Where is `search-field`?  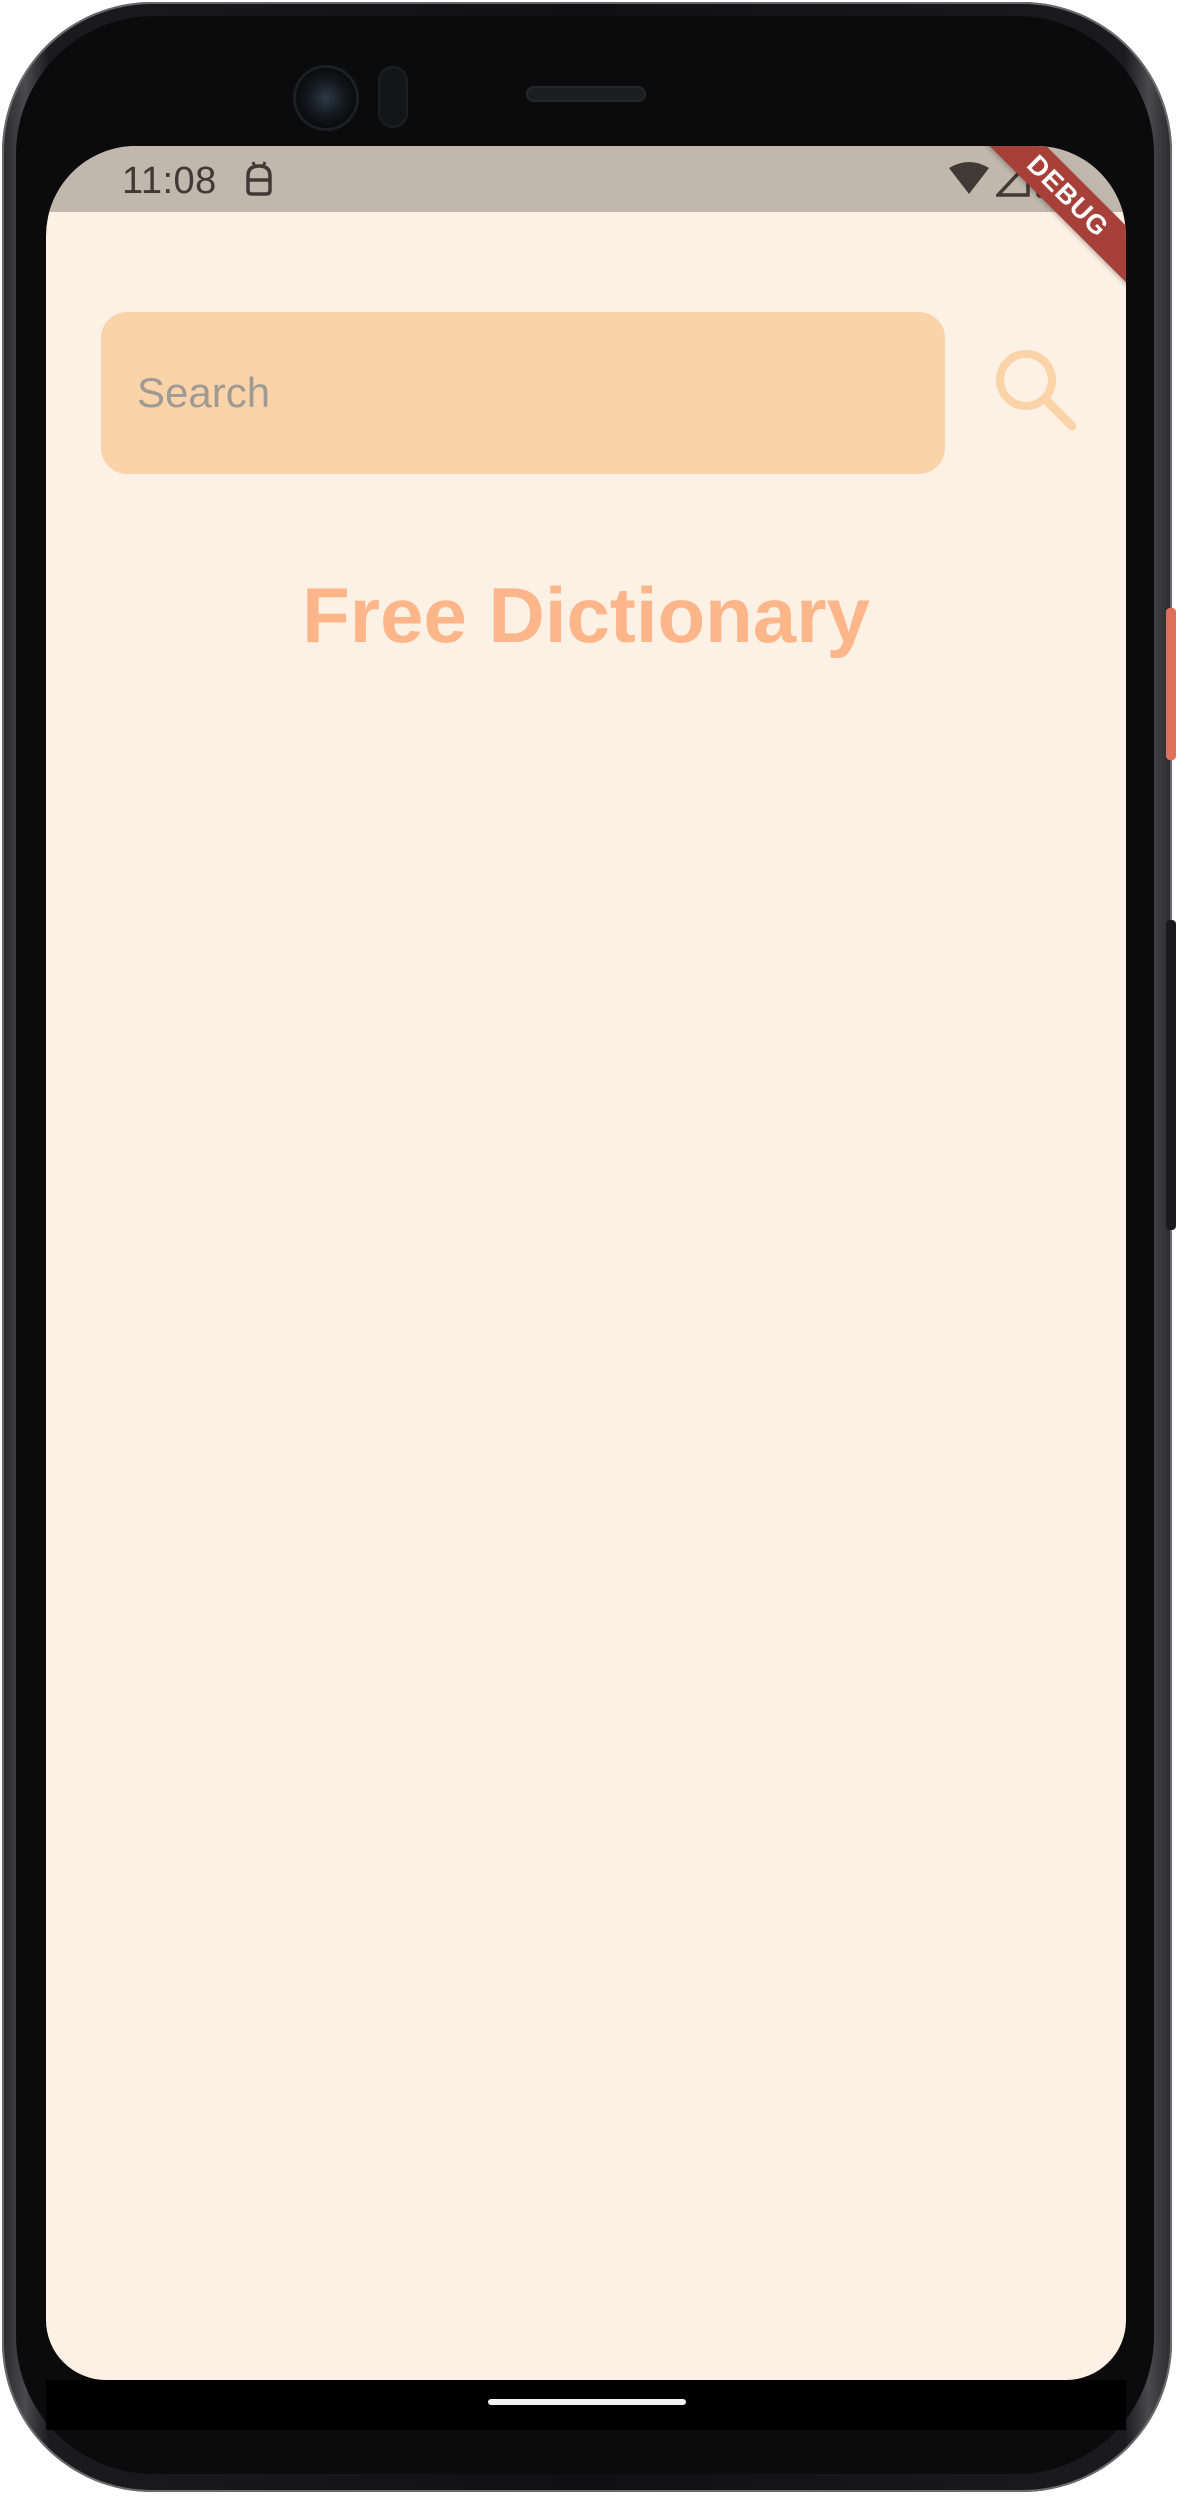 search-field is located at coordinates (523, 393).